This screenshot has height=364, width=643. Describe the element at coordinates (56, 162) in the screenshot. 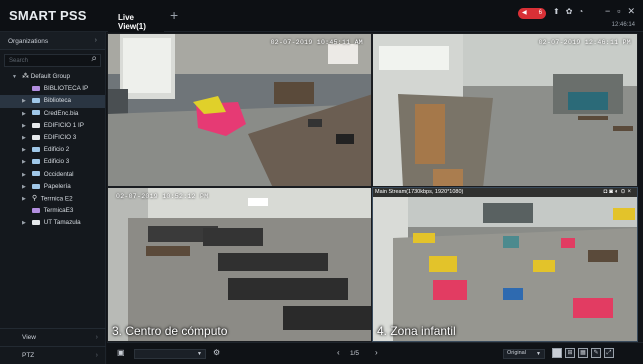

I see `tree-node-label: Edificio 3` at that location.